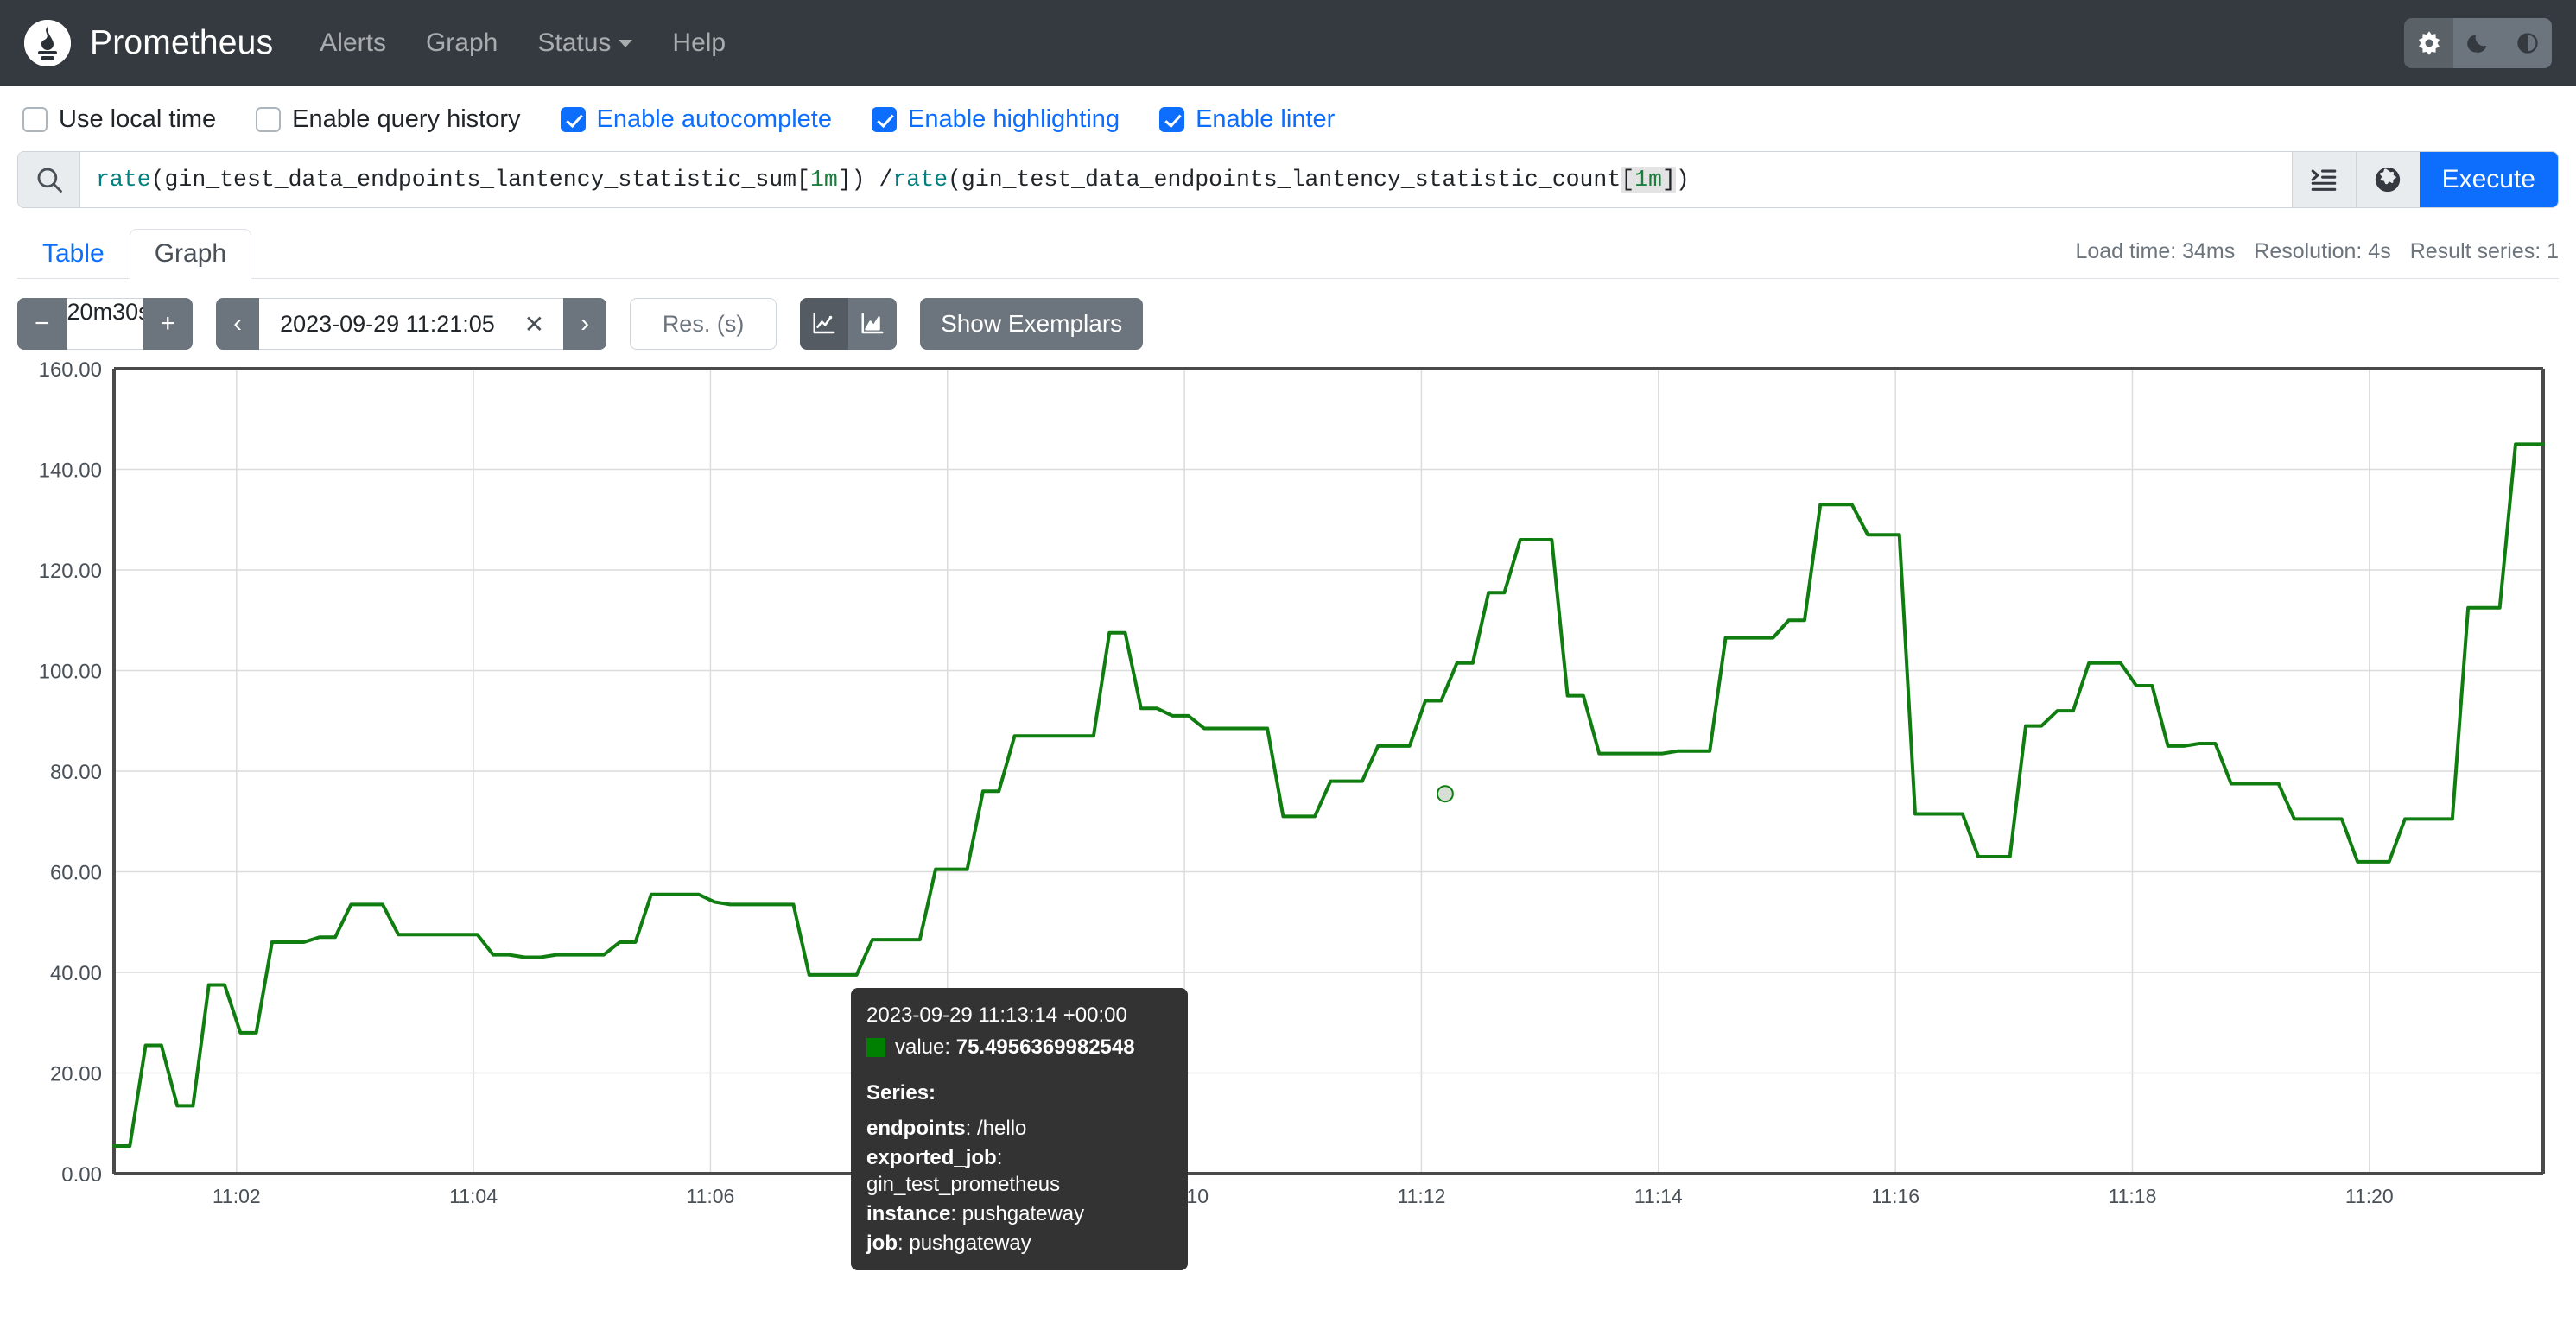 The width and height of the screenshot is (2576, 1323). What do you see at coordinates (190, 254) in the screenshot?
I see `tab-graph: Graph` at bounding box center [190, 254].